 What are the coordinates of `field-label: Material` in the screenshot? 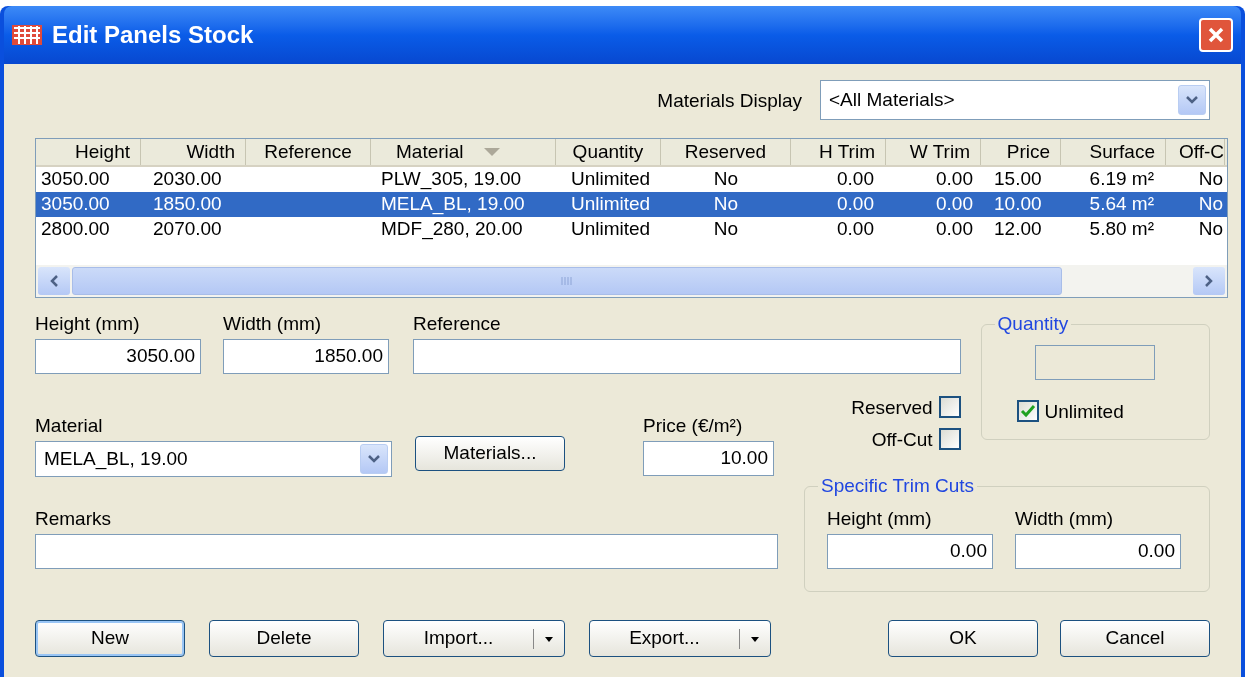 It's located at (69, 425).